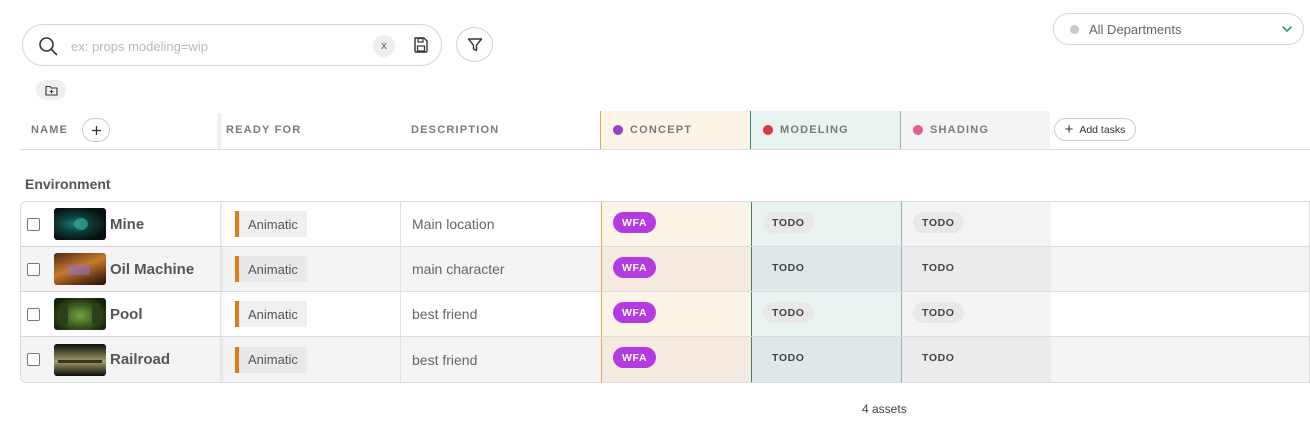 The image size is (1310, 425). I want to click on name-cell: Oil Machine, so click(121, 269).